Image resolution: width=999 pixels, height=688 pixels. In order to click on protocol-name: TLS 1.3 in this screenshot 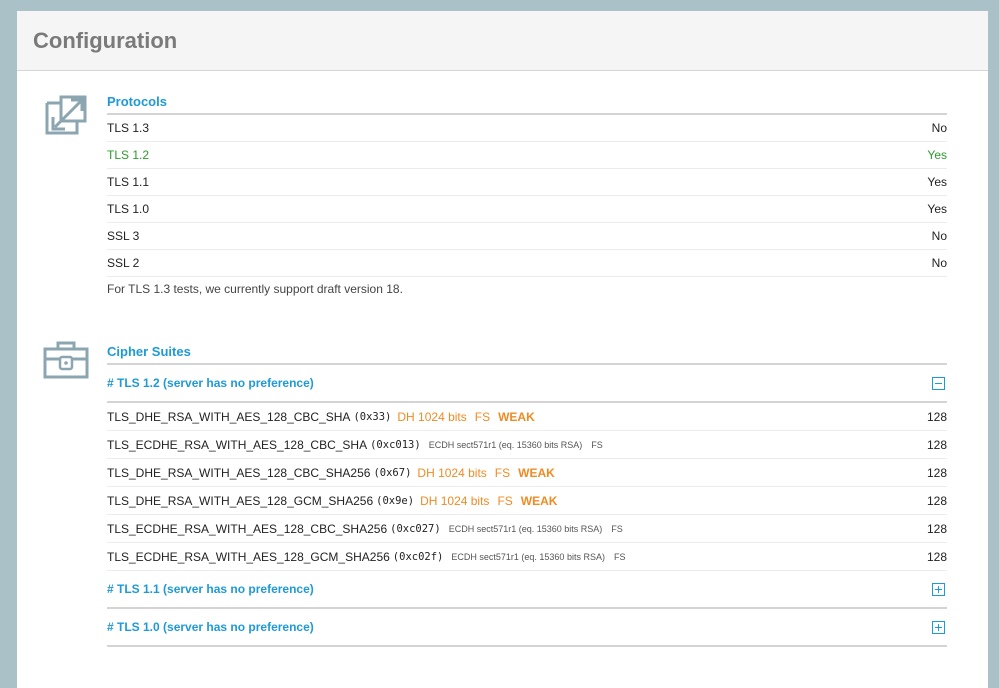, I will do `click(128, 128)`.